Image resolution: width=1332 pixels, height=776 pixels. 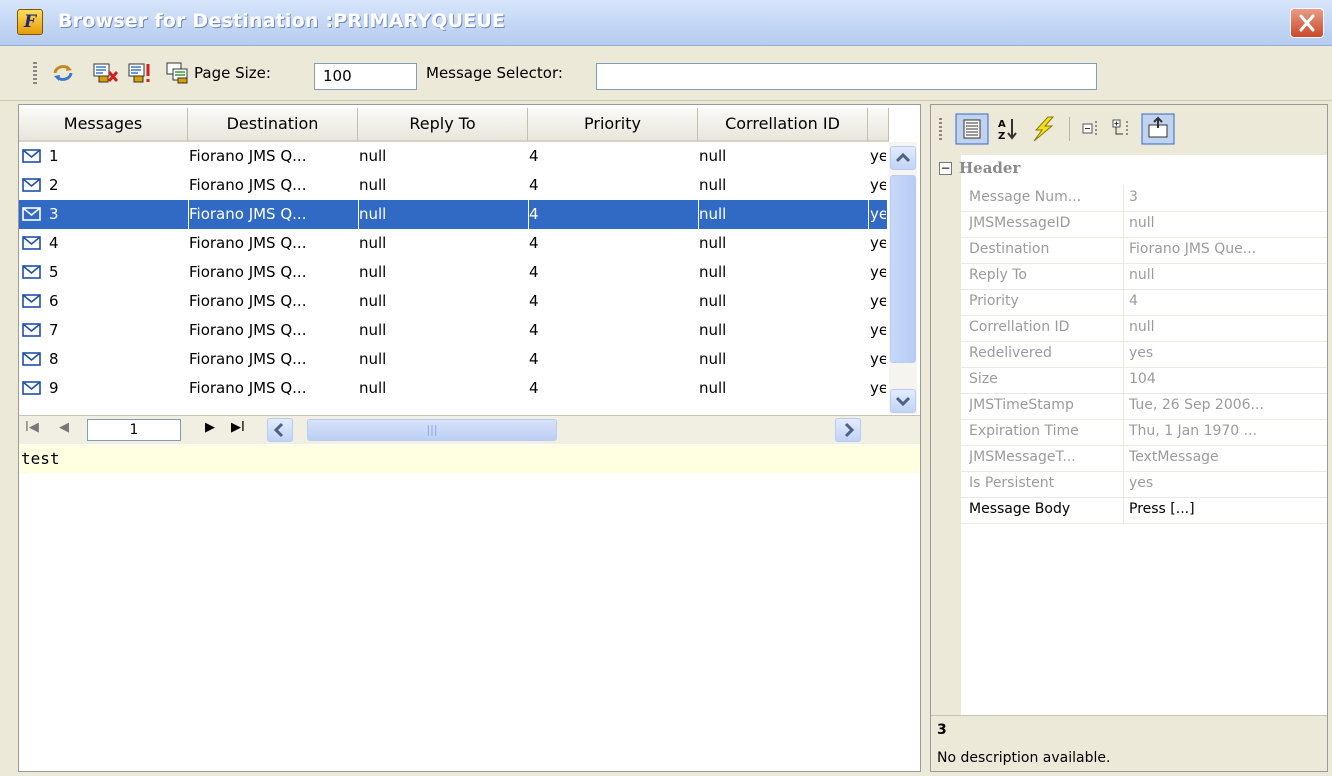 I want to click on property-row: Is Persistent yes, so click(x=1144, y=484).